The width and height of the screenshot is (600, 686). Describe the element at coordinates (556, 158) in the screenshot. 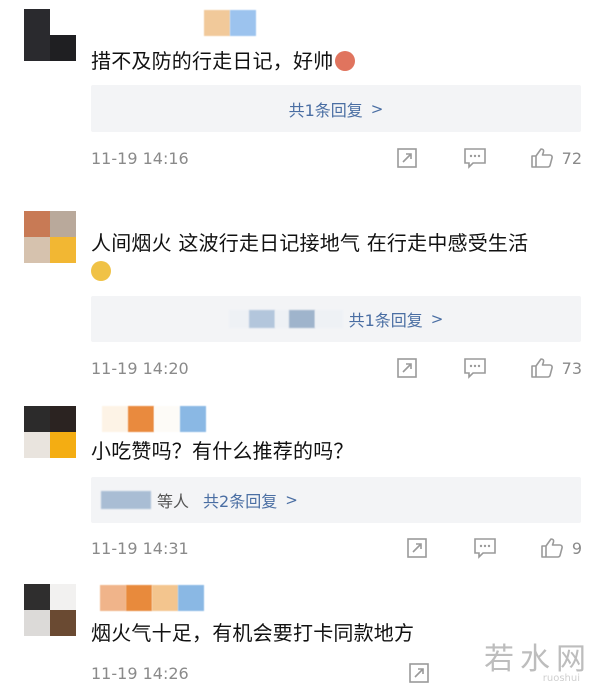

I see `like-button: 72` at that location.